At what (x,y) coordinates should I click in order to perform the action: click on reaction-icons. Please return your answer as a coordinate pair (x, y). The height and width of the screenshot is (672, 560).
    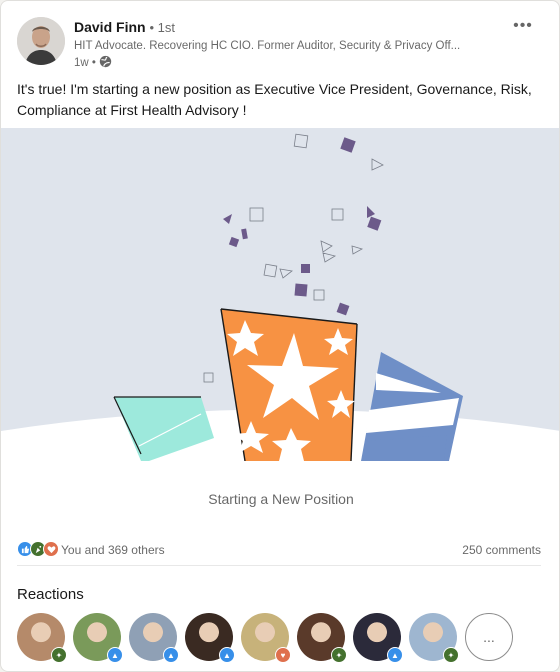
    Looking at the image, I should click on (38, 549).